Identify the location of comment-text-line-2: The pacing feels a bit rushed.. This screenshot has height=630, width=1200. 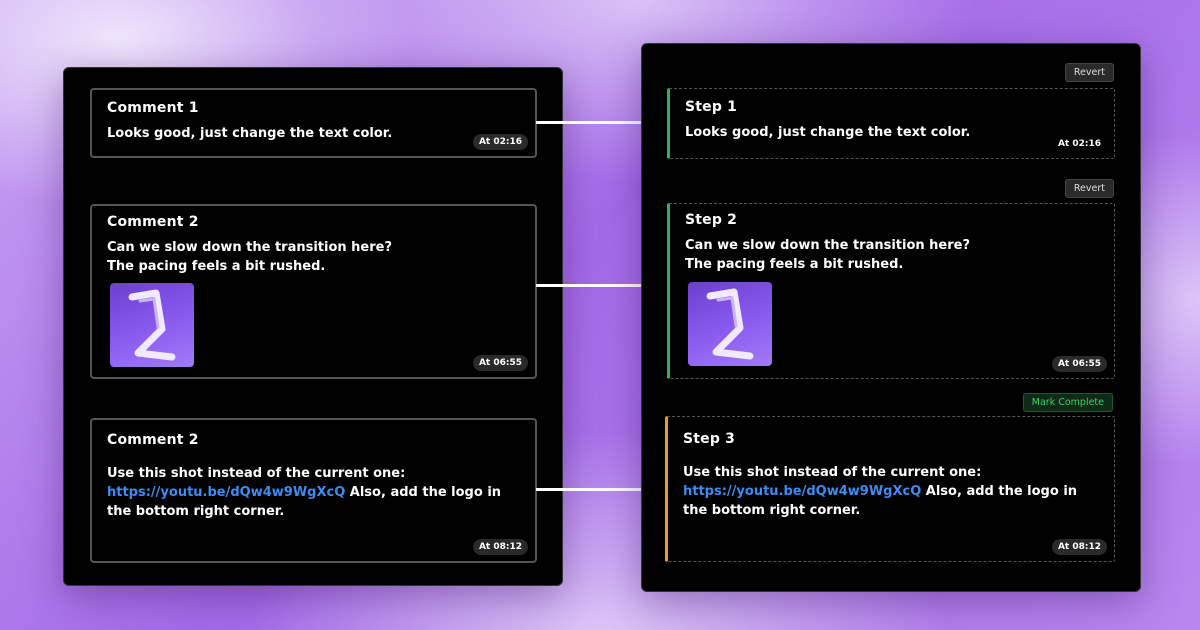
(216, 266).